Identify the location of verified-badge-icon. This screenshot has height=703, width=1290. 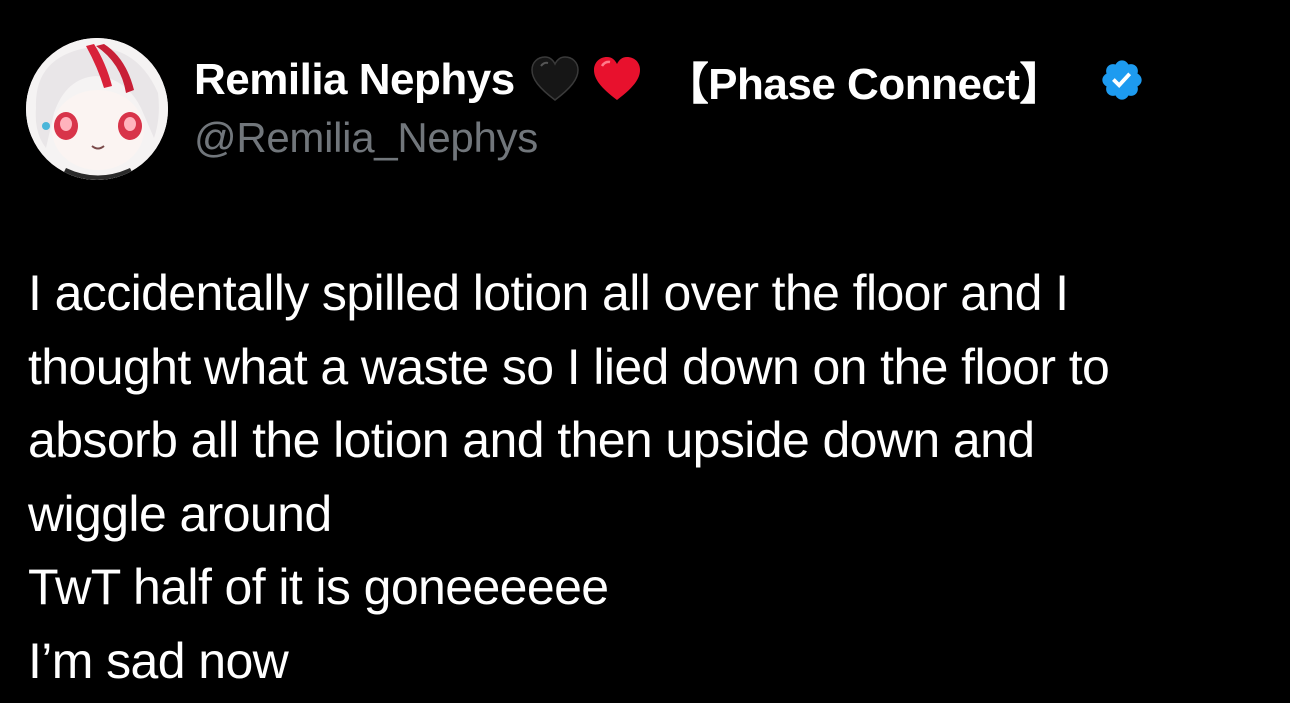
(1122, 80).